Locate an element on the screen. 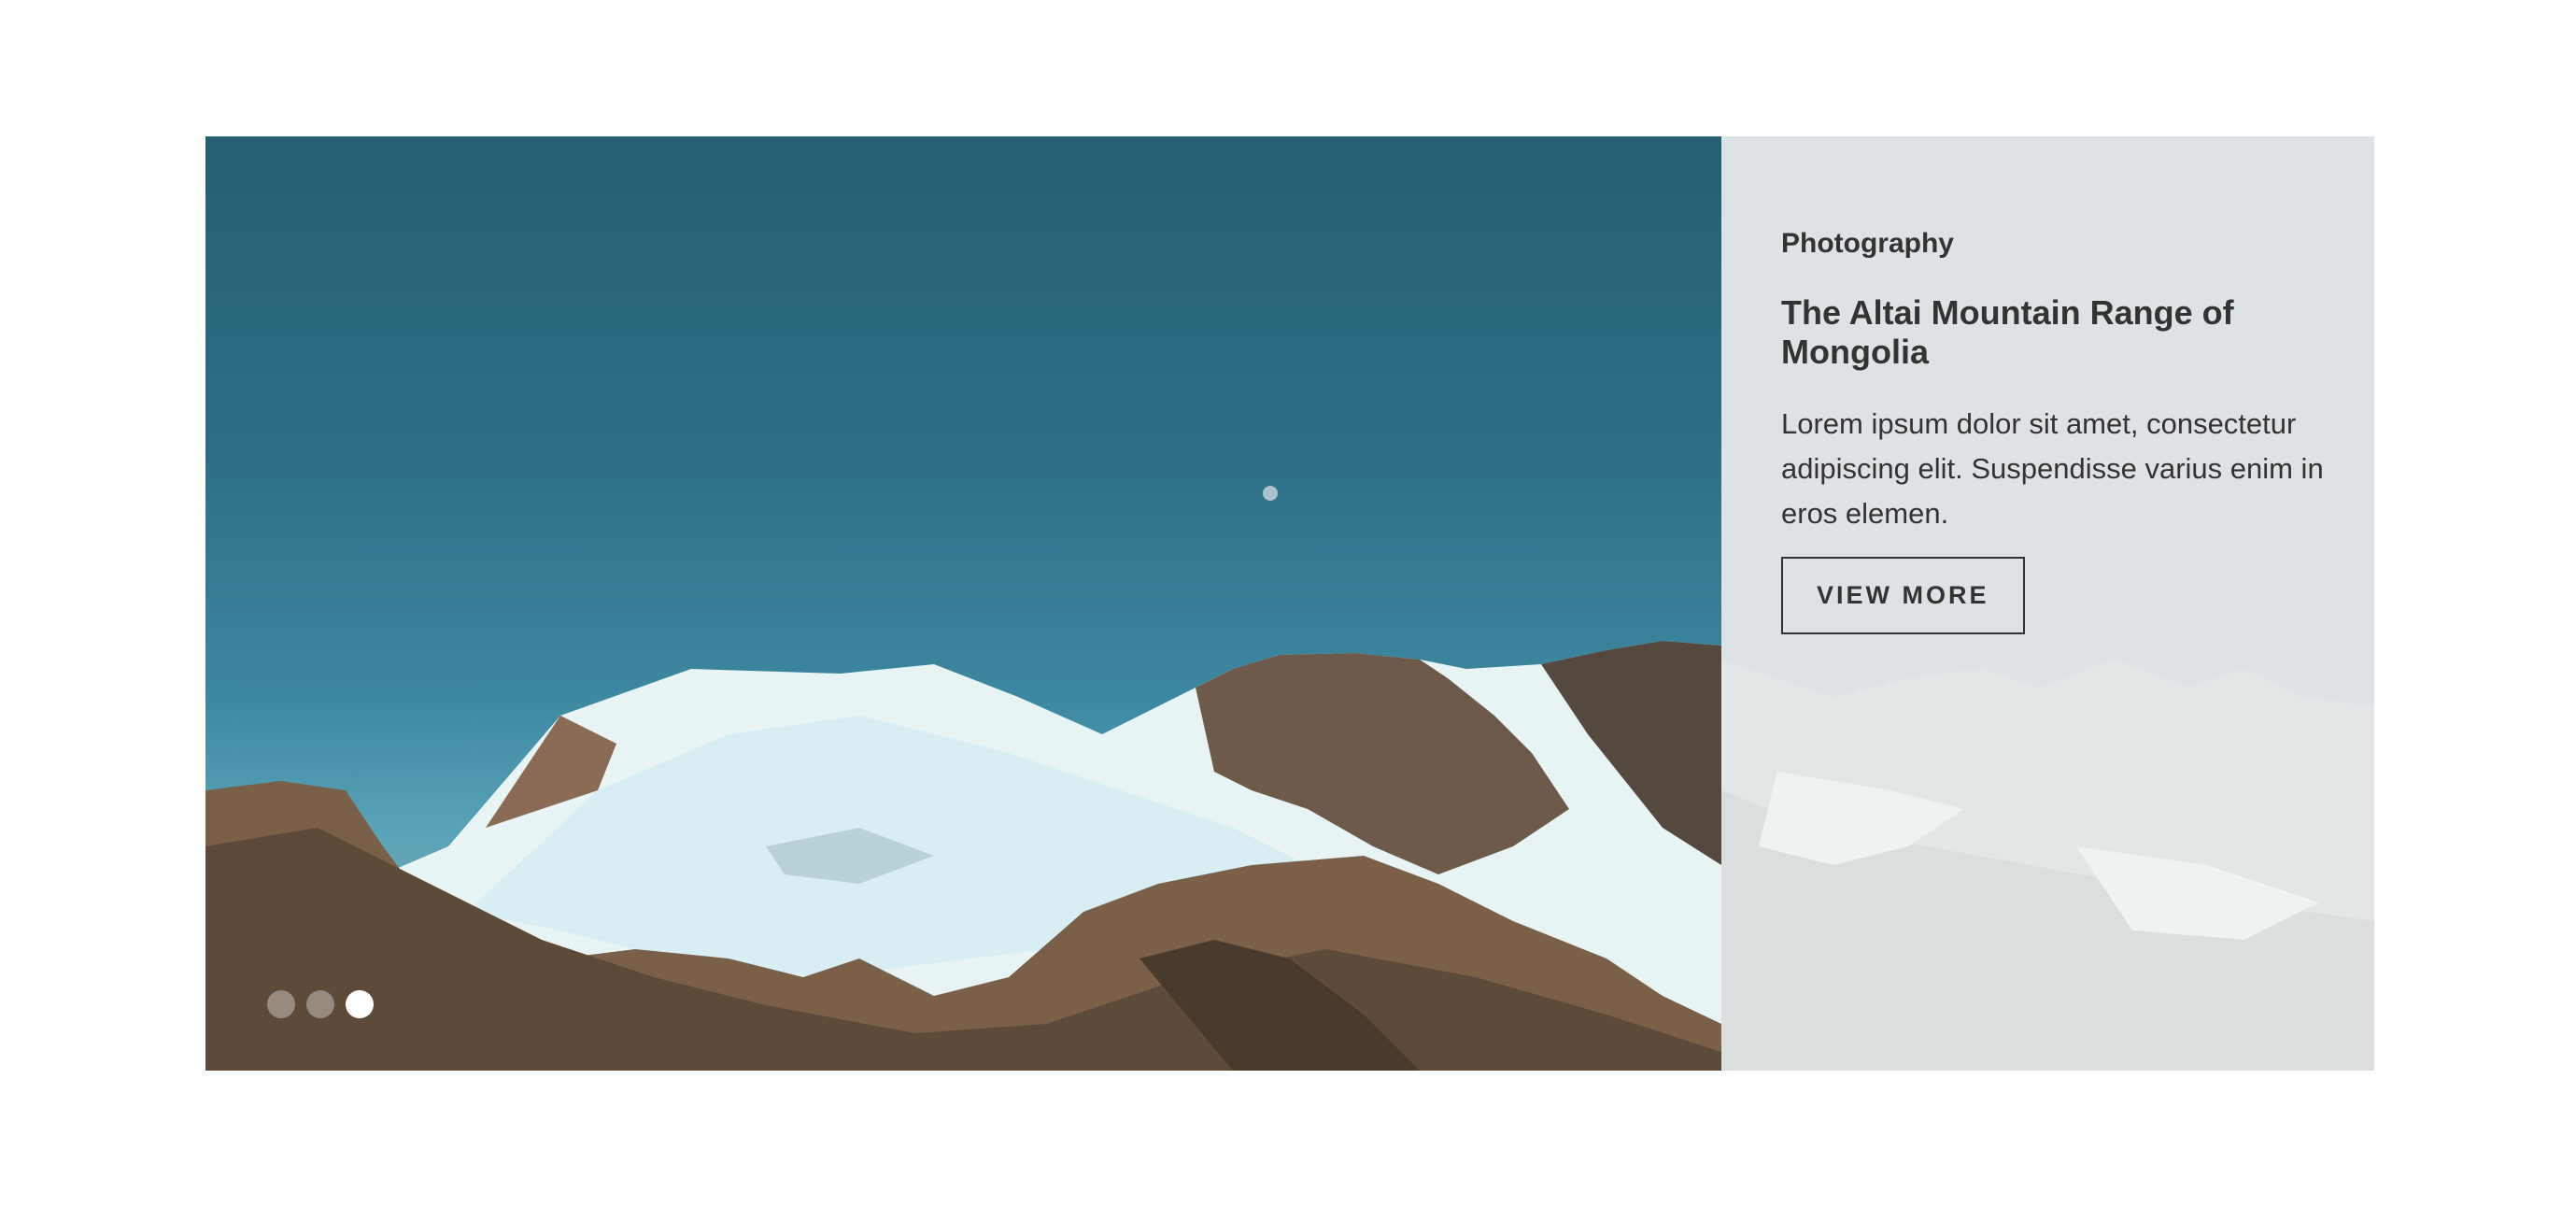  carousel-dots is located at coordinates (320, 1004).